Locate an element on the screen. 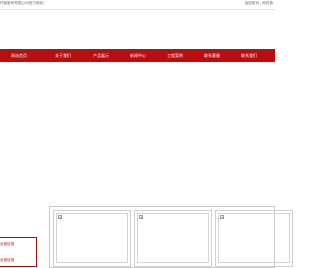 The height and width of the screenshot is (268, 320). nav-item-about: 关于我们 is located at coordinates (63, 55).